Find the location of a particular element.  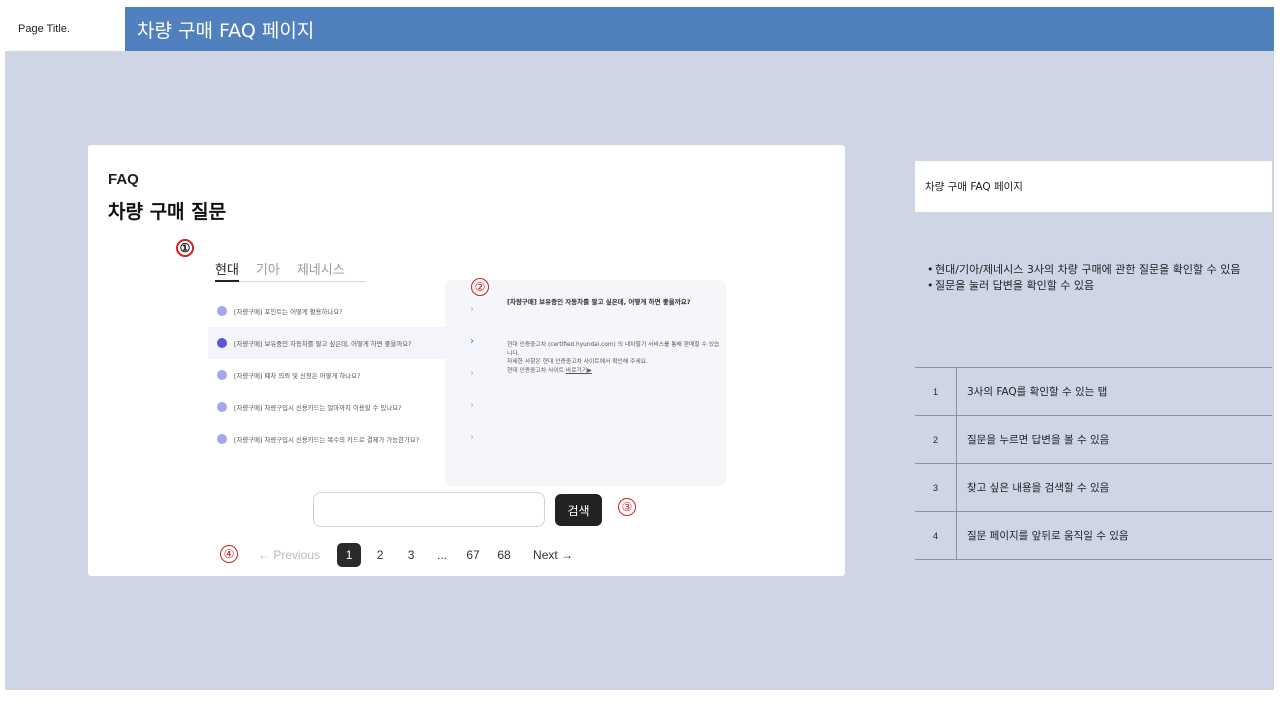

page-3: 3 is located at coordinates (411, 555).